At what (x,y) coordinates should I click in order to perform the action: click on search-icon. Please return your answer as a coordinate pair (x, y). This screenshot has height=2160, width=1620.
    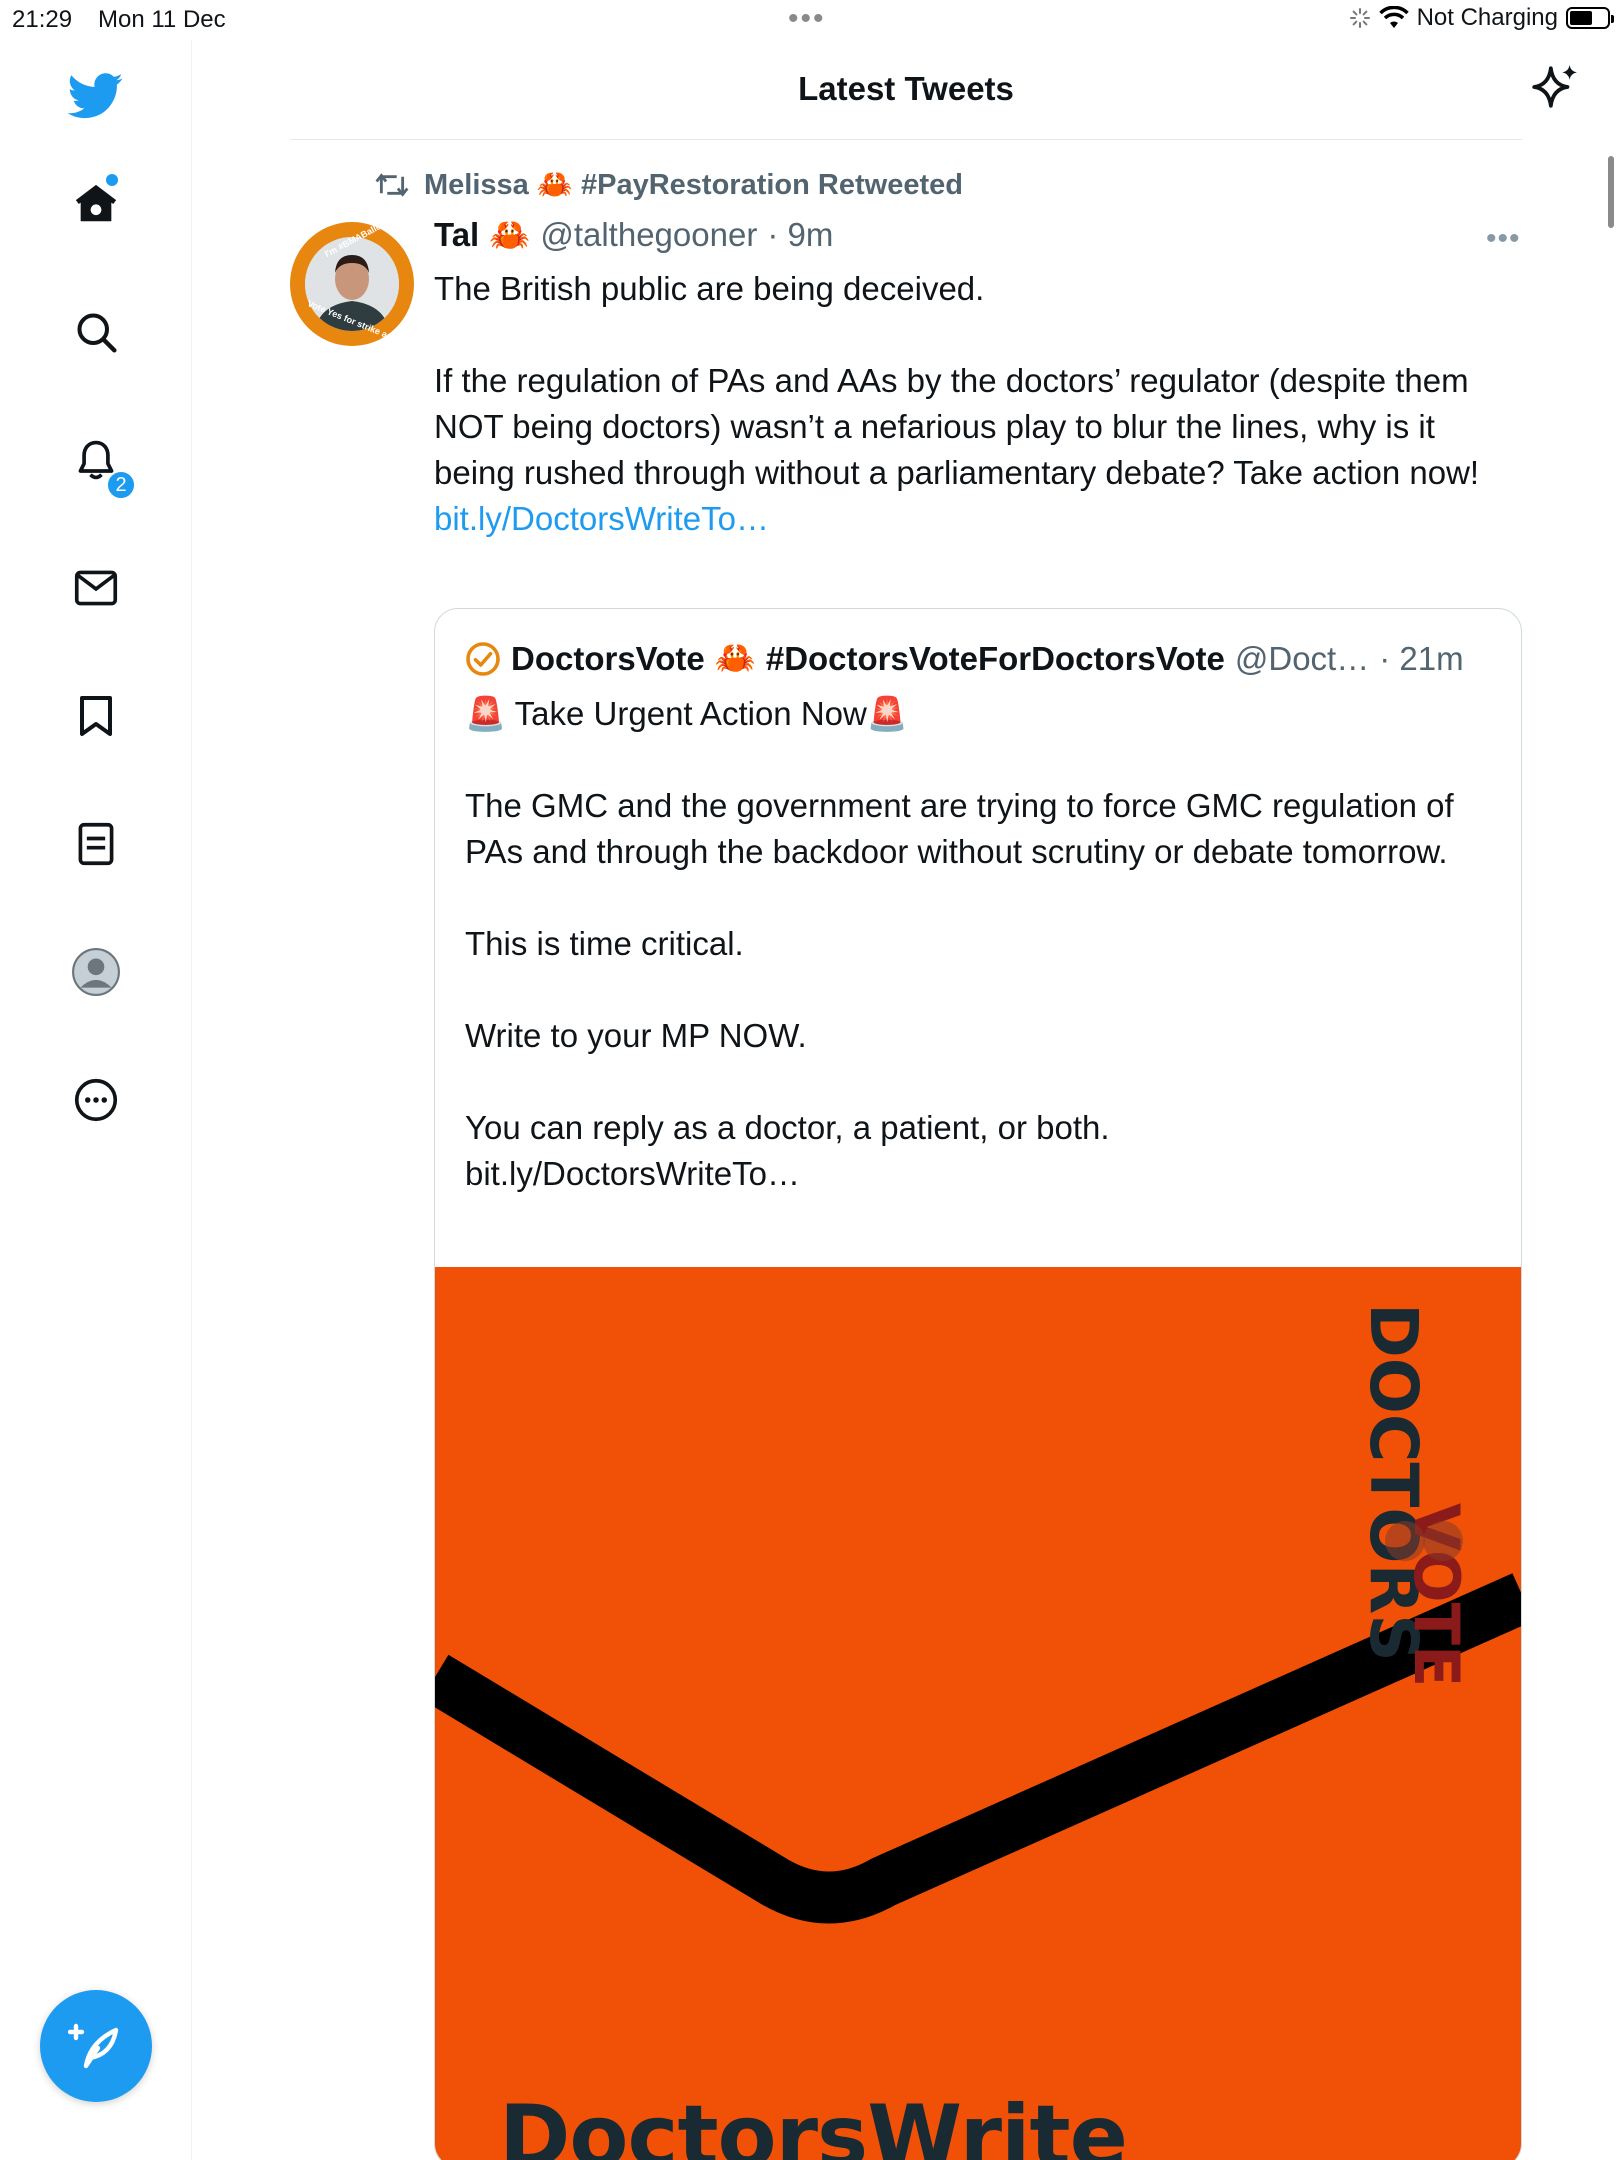
    Looking at the image, I should click on (96, 332).